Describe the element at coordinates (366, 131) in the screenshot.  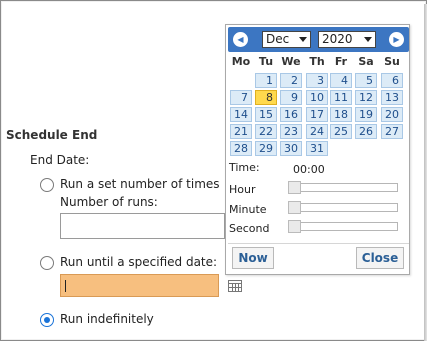
I see `day-cell: 26` at that location.